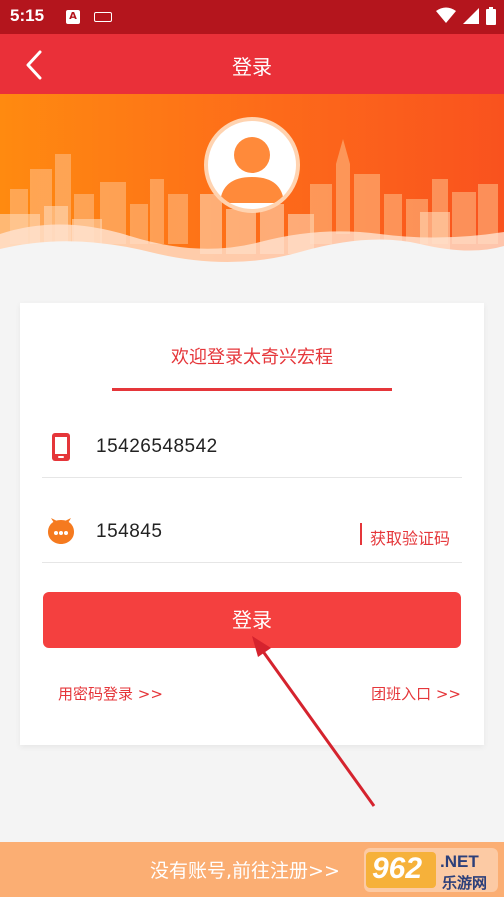 This screenshot has width=504, height=897. What do you see at coordinates (252, 620) in the screenshot?
I see `login-button: 登录` at bounding box center [252, 620].